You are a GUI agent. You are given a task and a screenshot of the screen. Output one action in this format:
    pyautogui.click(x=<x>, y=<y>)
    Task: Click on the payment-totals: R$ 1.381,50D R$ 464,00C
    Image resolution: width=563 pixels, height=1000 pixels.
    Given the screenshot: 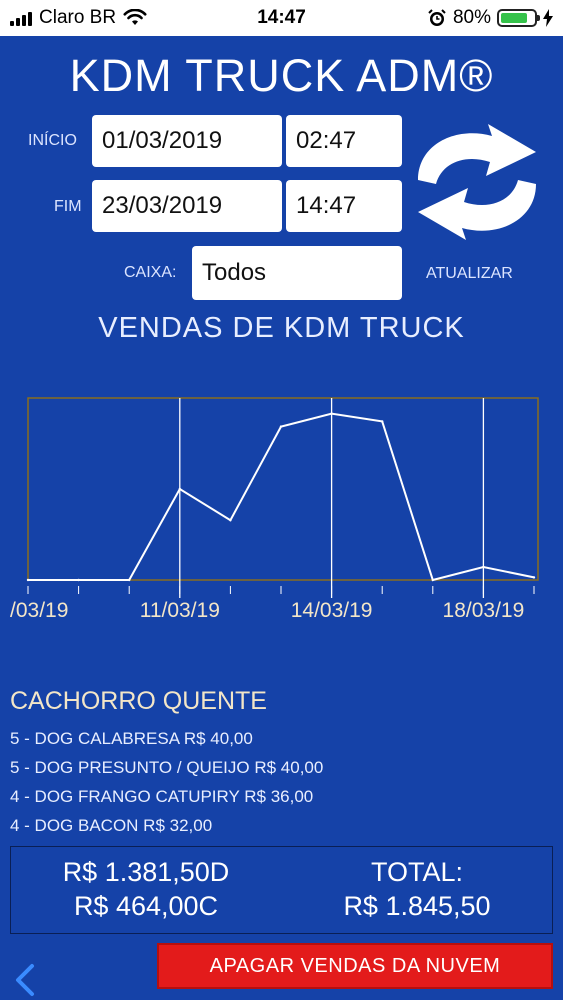 What is the action you would take?
    pyautogui.click(x=146, y=889)
    